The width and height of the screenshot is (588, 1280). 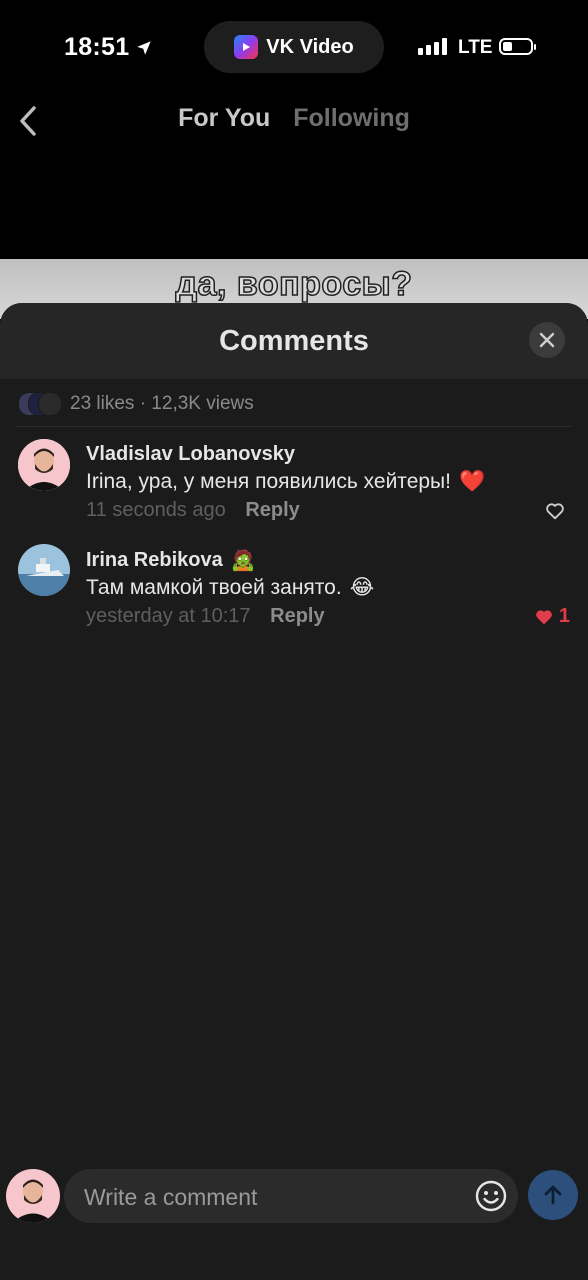 I want to click on comment-composer, so click(x=294, y=1196).